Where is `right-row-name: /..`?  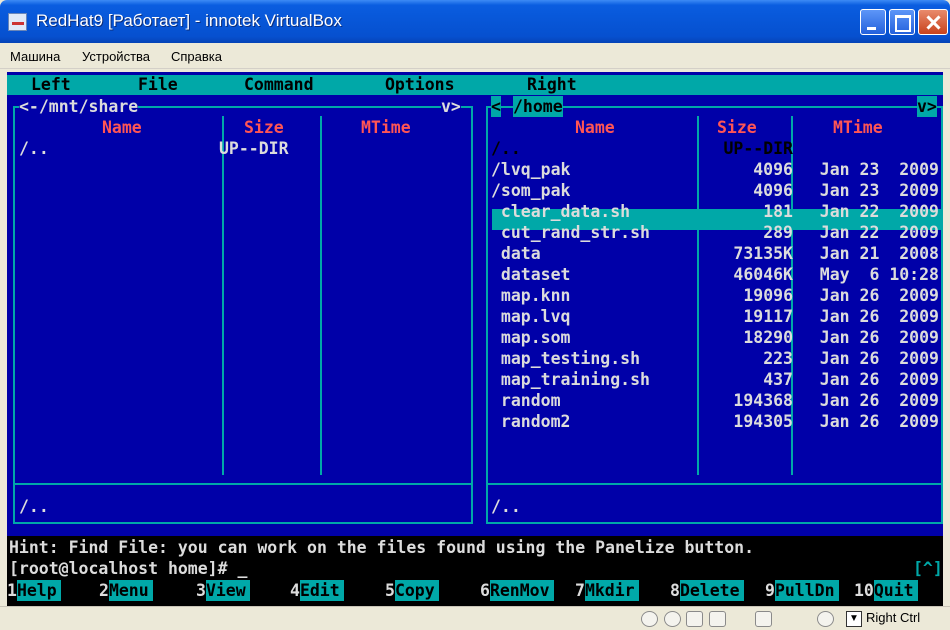 right-row-name: /.. is located at coordinates (506, 148).